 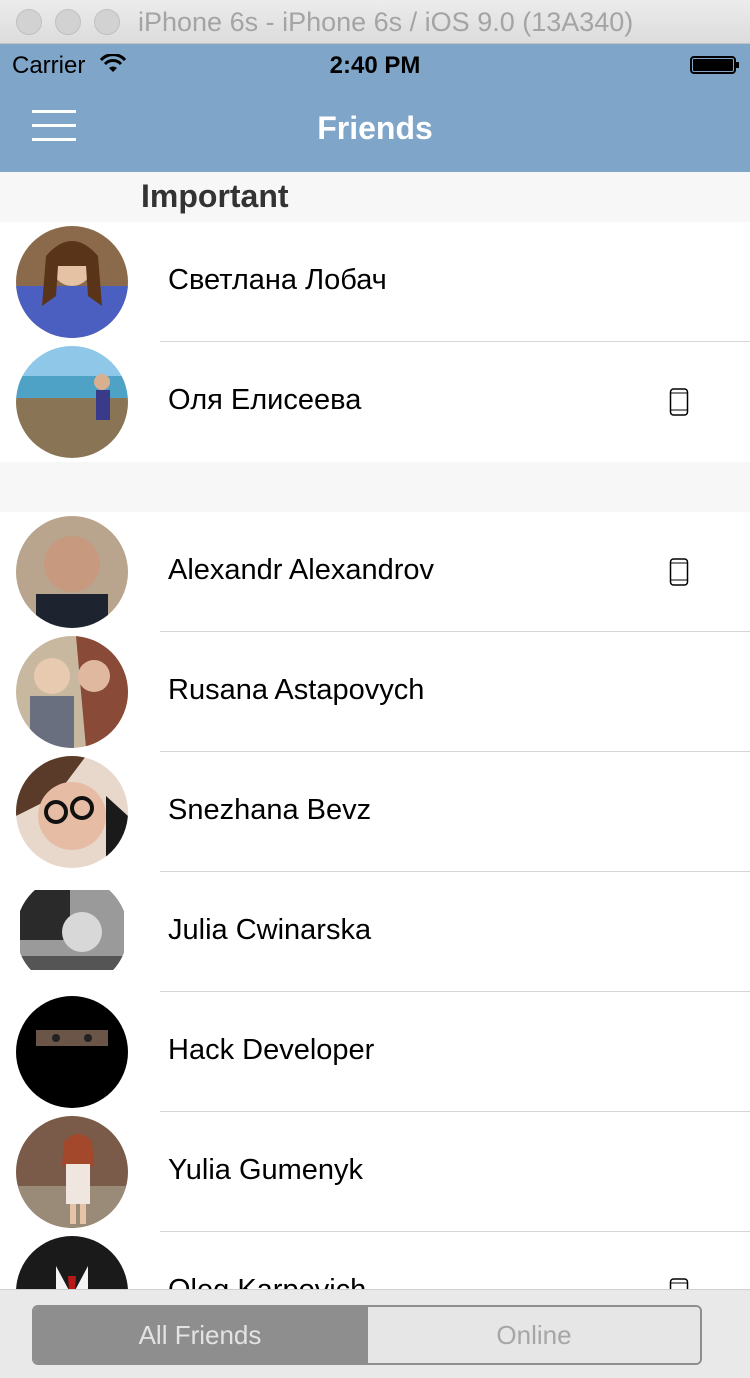 What do you see at coordinates (375, 65) in the screenshot?
I see `status-time: 2:40 PM` at bounding box center [375, 65].